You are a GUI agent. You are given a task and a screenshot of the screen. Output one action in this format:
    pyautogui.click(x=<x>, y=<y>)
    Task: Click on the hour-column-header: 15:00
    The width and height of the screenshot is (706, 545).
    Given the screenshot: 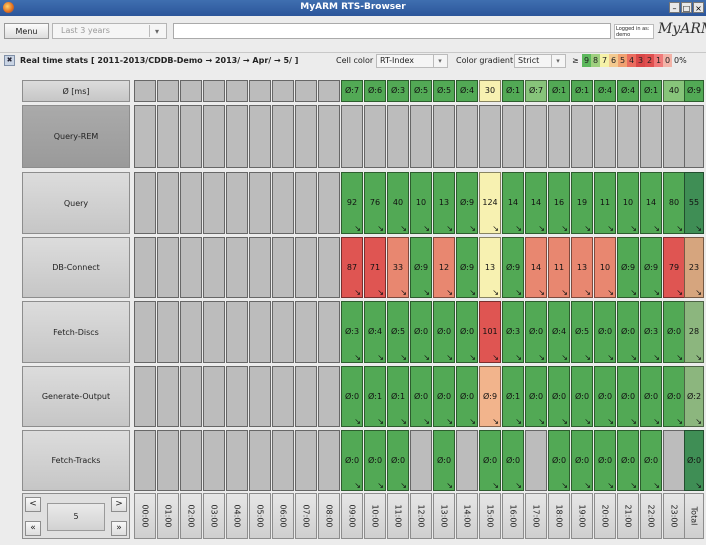 What is the action you would take?
    pyautogui.click(x=490, y=516)
    